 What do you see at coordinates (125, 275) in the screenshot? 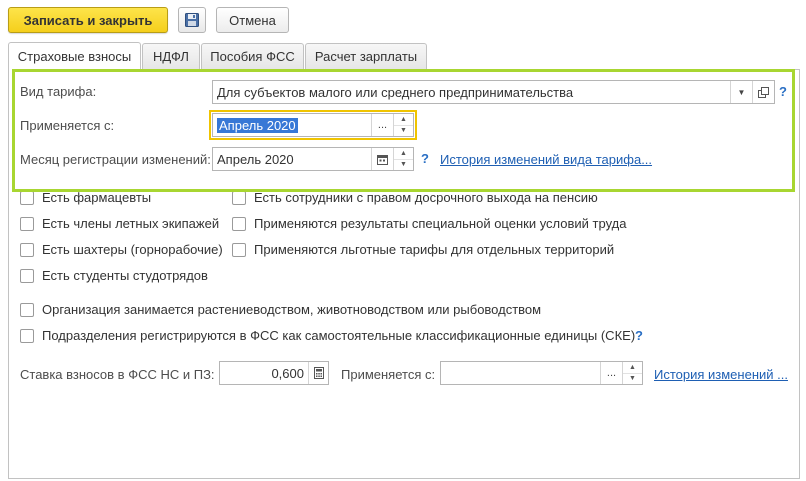
I see `checkbox-label: Есть студенты студотрядов` at bounding box center [125, 275].